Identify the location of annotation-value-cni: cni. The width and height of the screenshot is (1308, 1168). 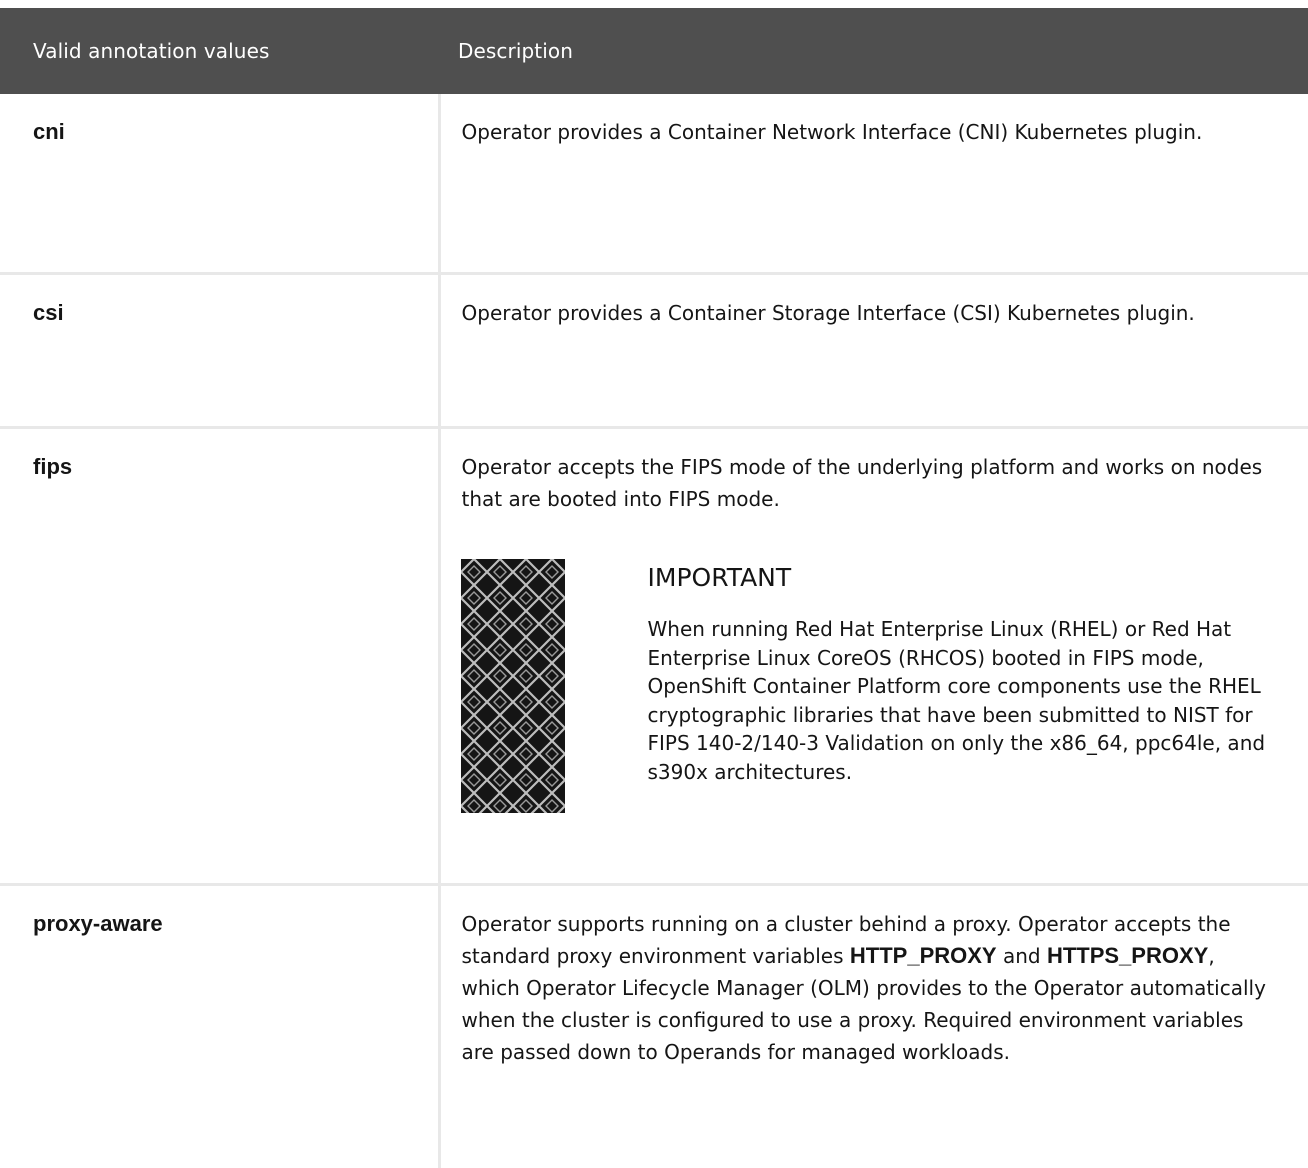
(235, 132).